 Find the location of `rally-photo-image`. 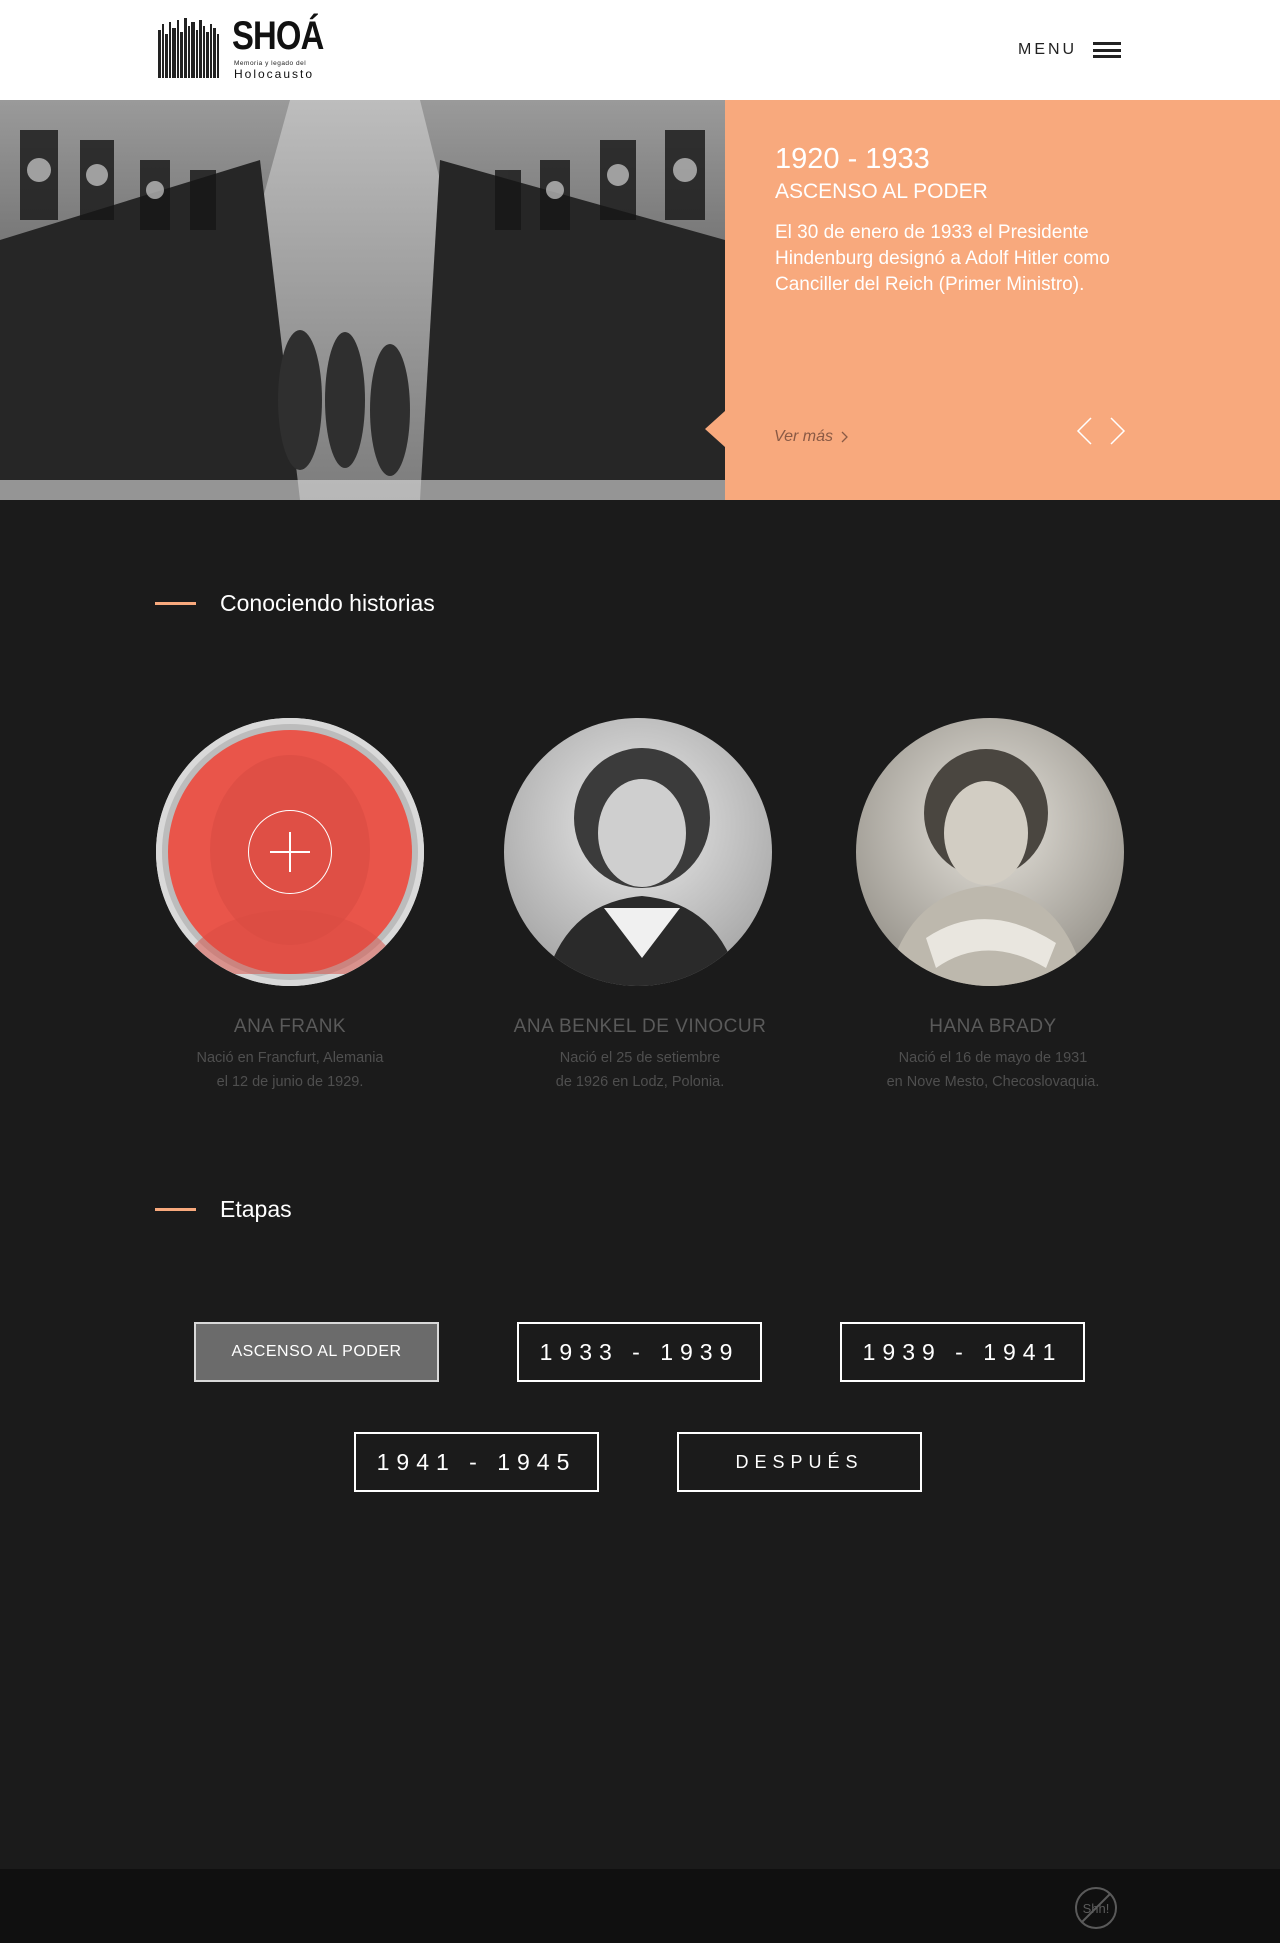

rally-photo-image is located at coordinates (362, 300).